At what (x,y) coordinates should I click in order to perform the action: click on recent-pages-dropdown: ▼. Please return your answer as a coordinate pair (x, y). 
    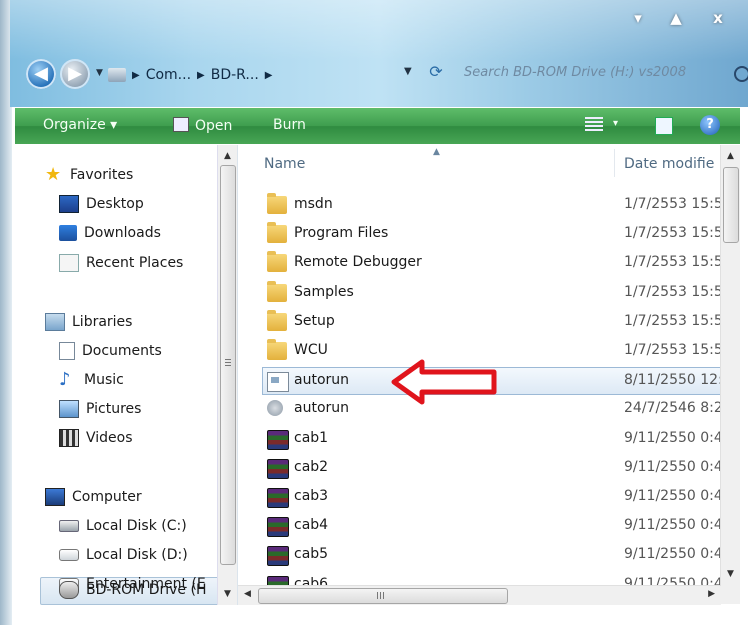
    Looking at the image, I should click on (99, 73).